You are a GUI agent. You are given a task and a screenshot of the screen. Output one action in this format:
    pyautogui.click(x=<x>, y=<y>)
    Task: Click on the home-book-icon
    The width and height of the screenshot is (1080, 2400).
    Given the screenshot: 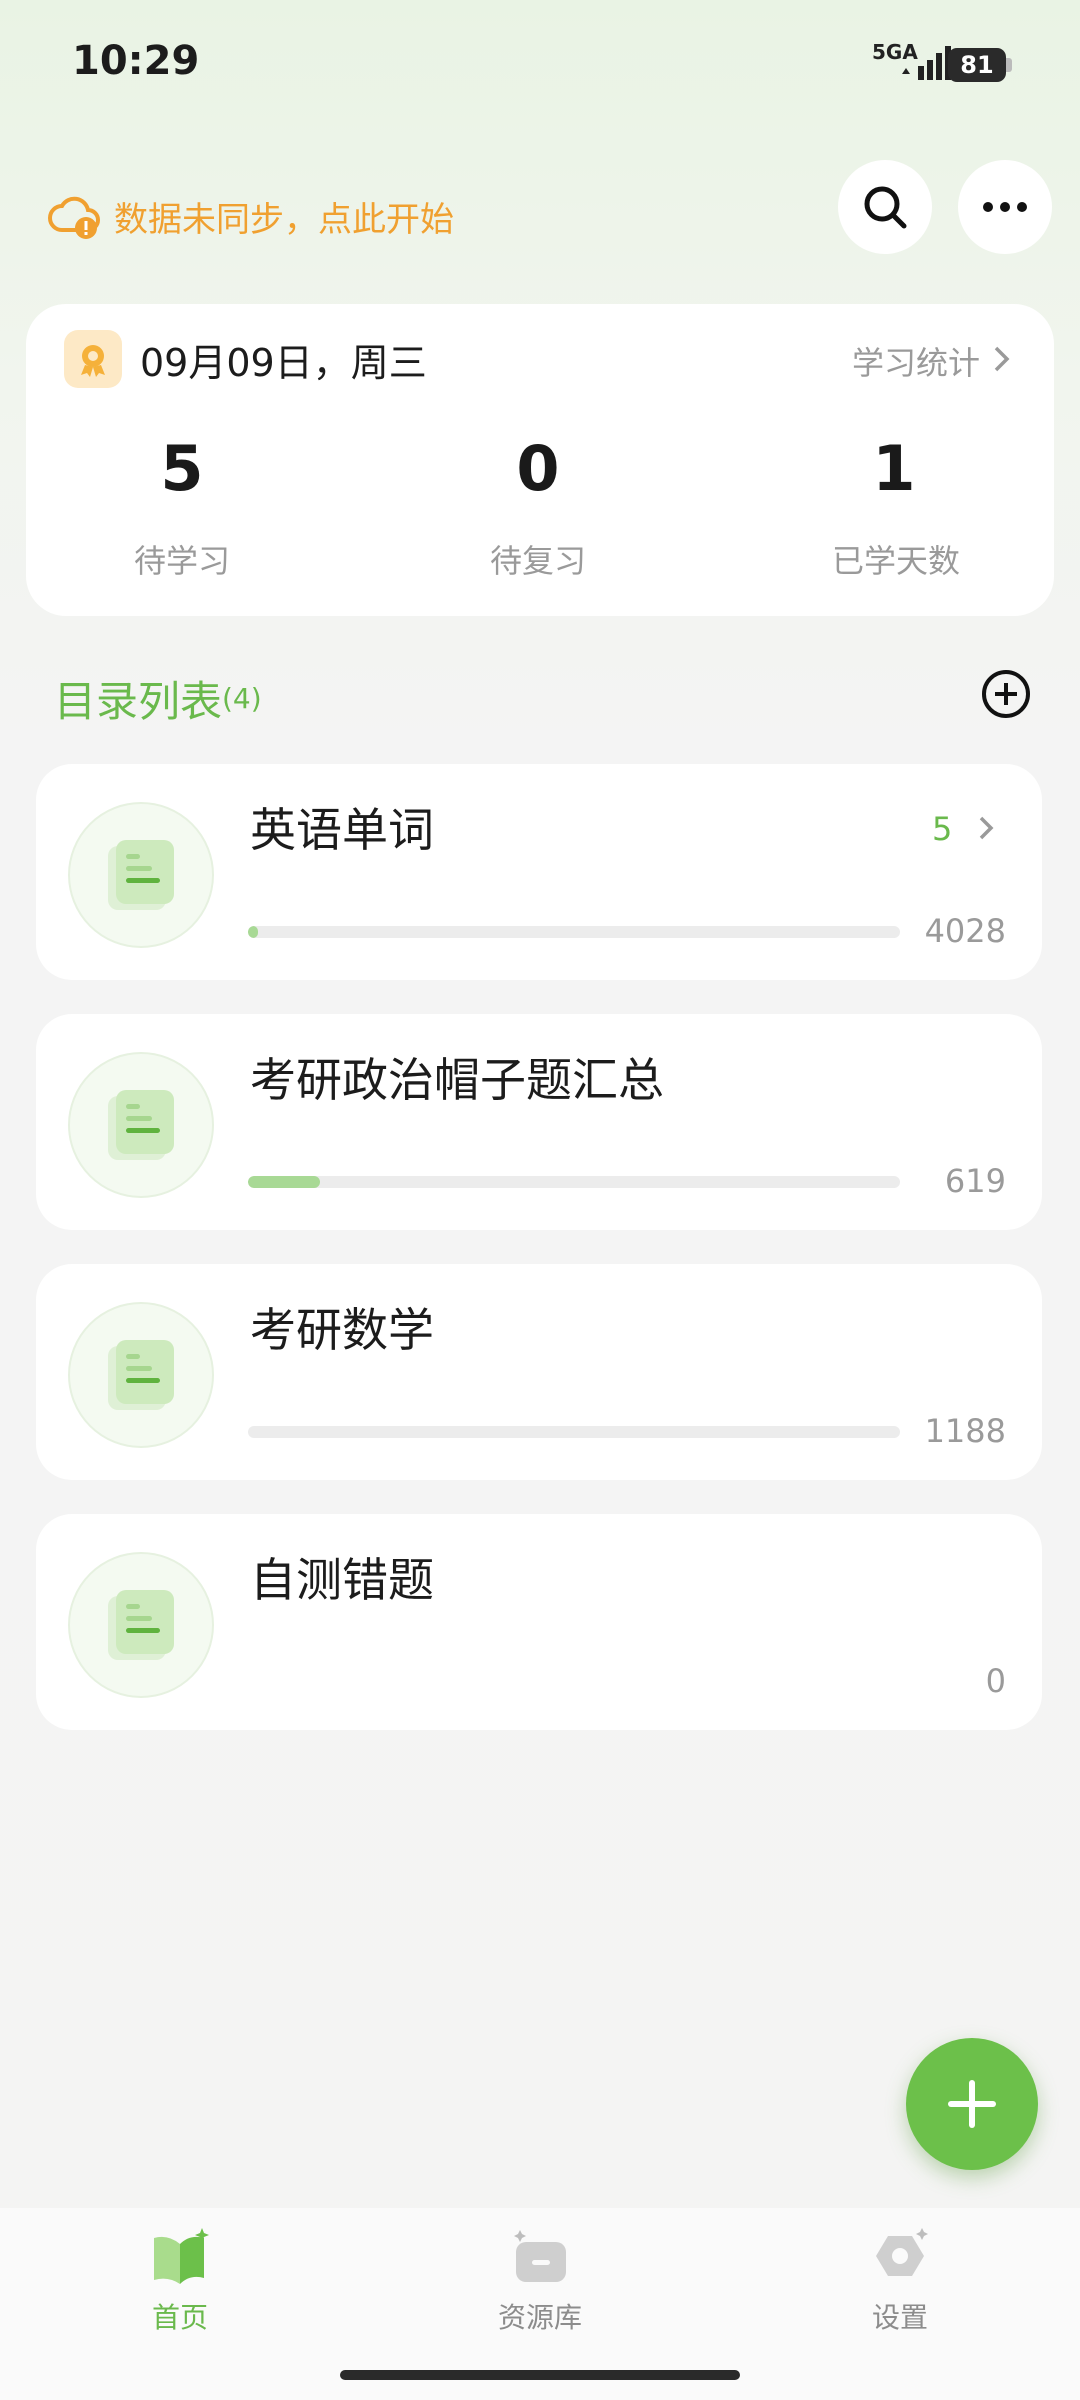 What is the action you would take?
    pyautogui.click(x=181, y=2256)
    